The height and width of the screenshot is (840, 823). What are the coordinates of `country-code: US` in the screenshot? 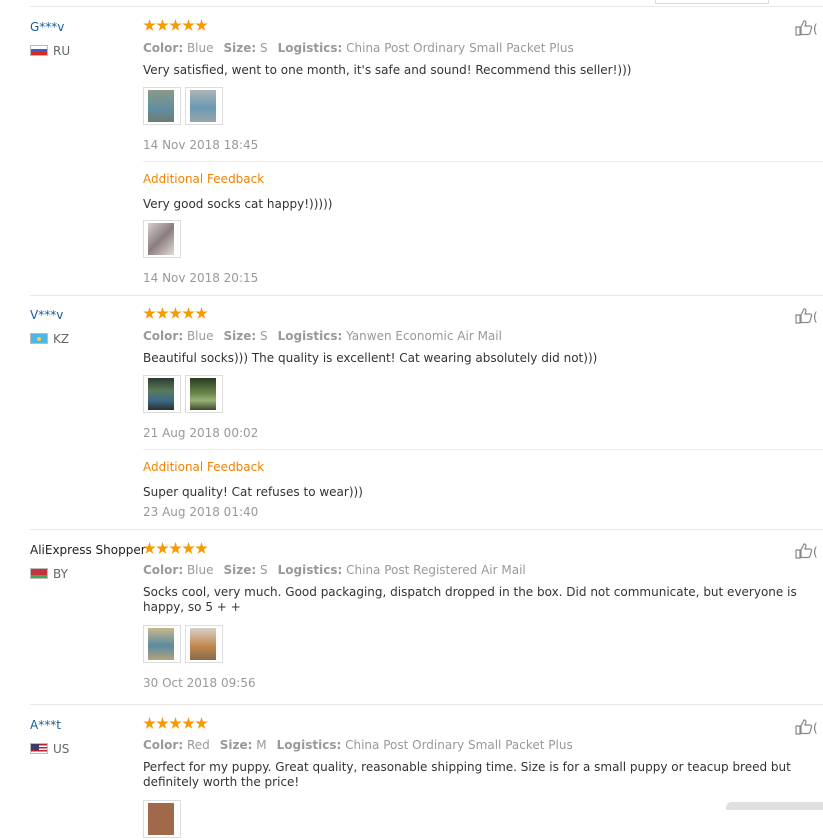 It's located at (61, 749).